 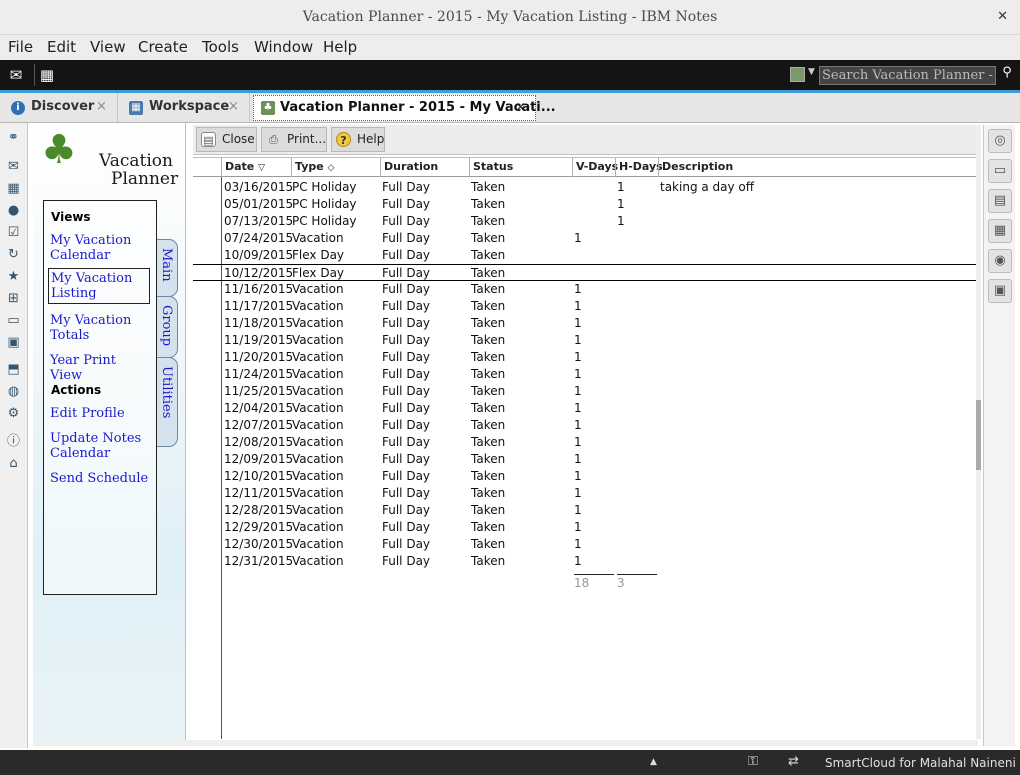 What do you see at coordinates (584, 527) in the screenshot?
I see `table-row: 12/29/2015 Vacation Full Day Taken 1` at bounding box center [584, 527].